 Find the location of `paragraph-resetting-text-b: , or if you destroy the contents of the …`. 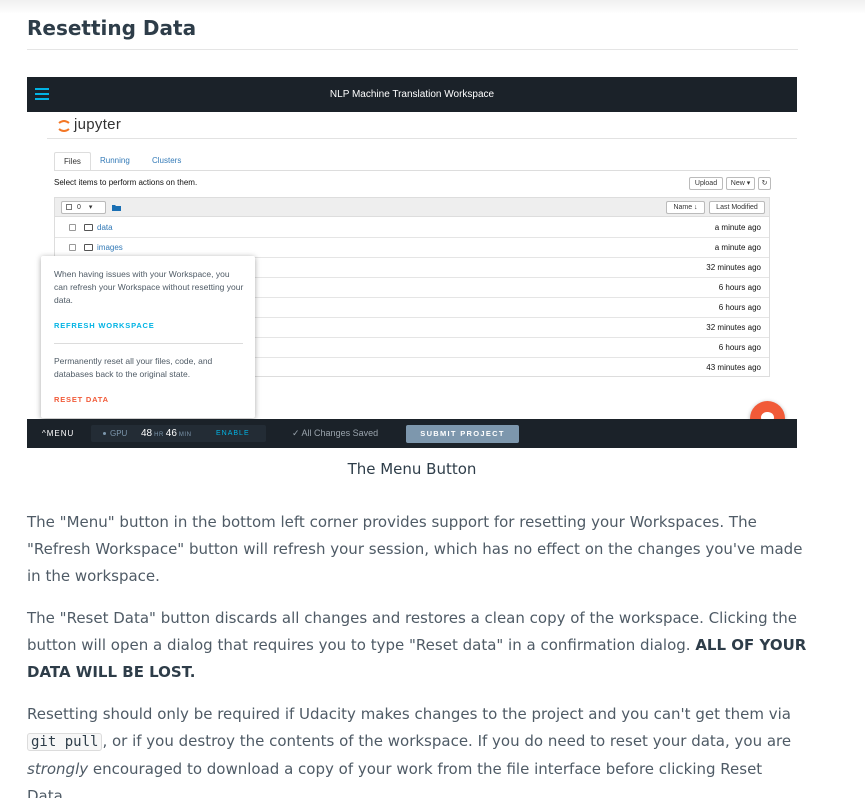

paragraph-resetting-text-b: , or if you destroy the contents of the … is located at coordinates (447, 741).